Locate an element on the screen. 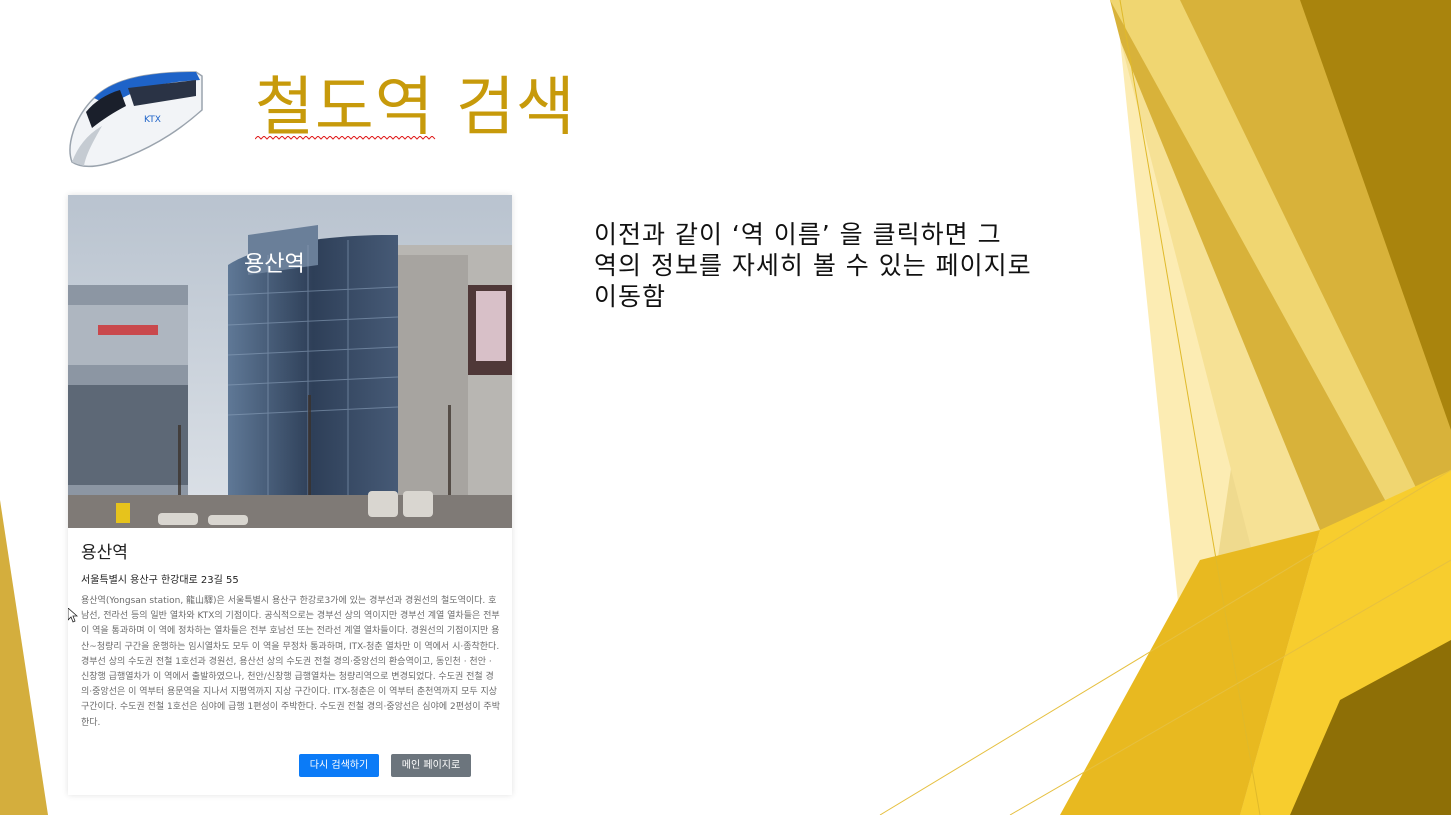 The width and height of the screenshot is (1451, 815). mouse-cursor-icon is located at coordinates (73, 615).